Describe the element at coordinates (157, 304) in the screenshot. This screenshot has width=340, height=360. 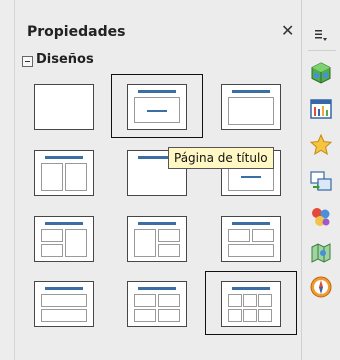
I see `layout-title-4content` at that location.